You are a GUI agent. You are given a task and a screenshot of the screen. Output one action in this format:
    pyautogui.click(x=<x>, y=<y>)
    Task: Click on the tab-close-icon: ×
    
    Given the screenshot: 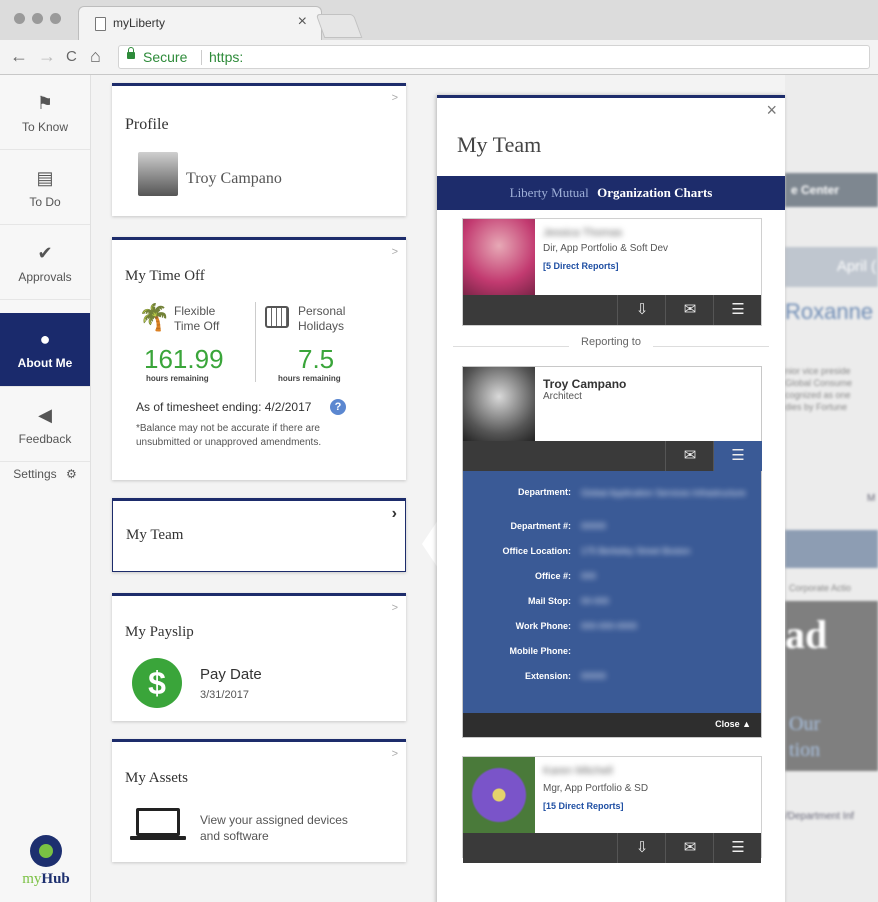 What is the action you would take?
    pyautogui.click(x=302, y=22)
    